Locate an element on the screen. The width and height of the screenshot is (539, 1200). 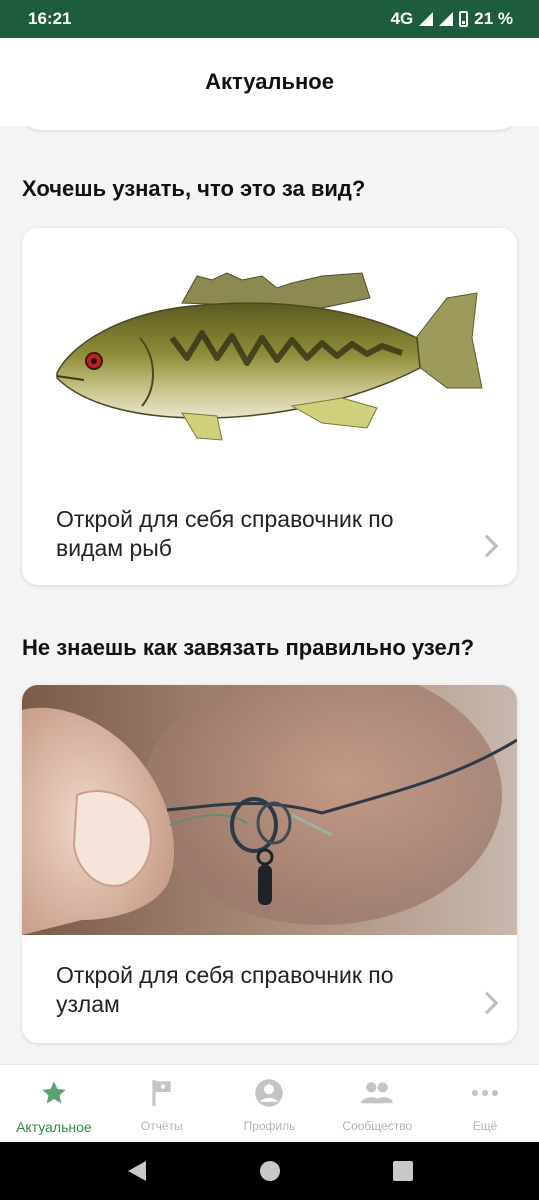
people-icon is located at coordinates (377, 1093).